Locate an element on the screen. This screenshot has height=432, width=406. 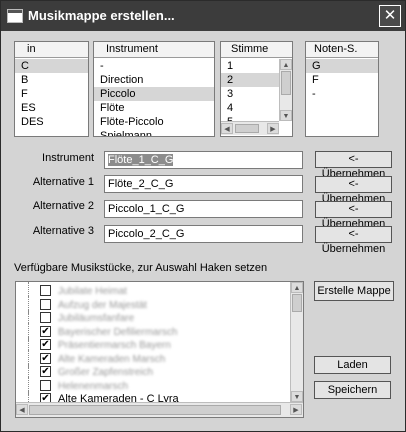
alternative-3-field: Piccolo_2_C_G is located at coordinates (203, 234).